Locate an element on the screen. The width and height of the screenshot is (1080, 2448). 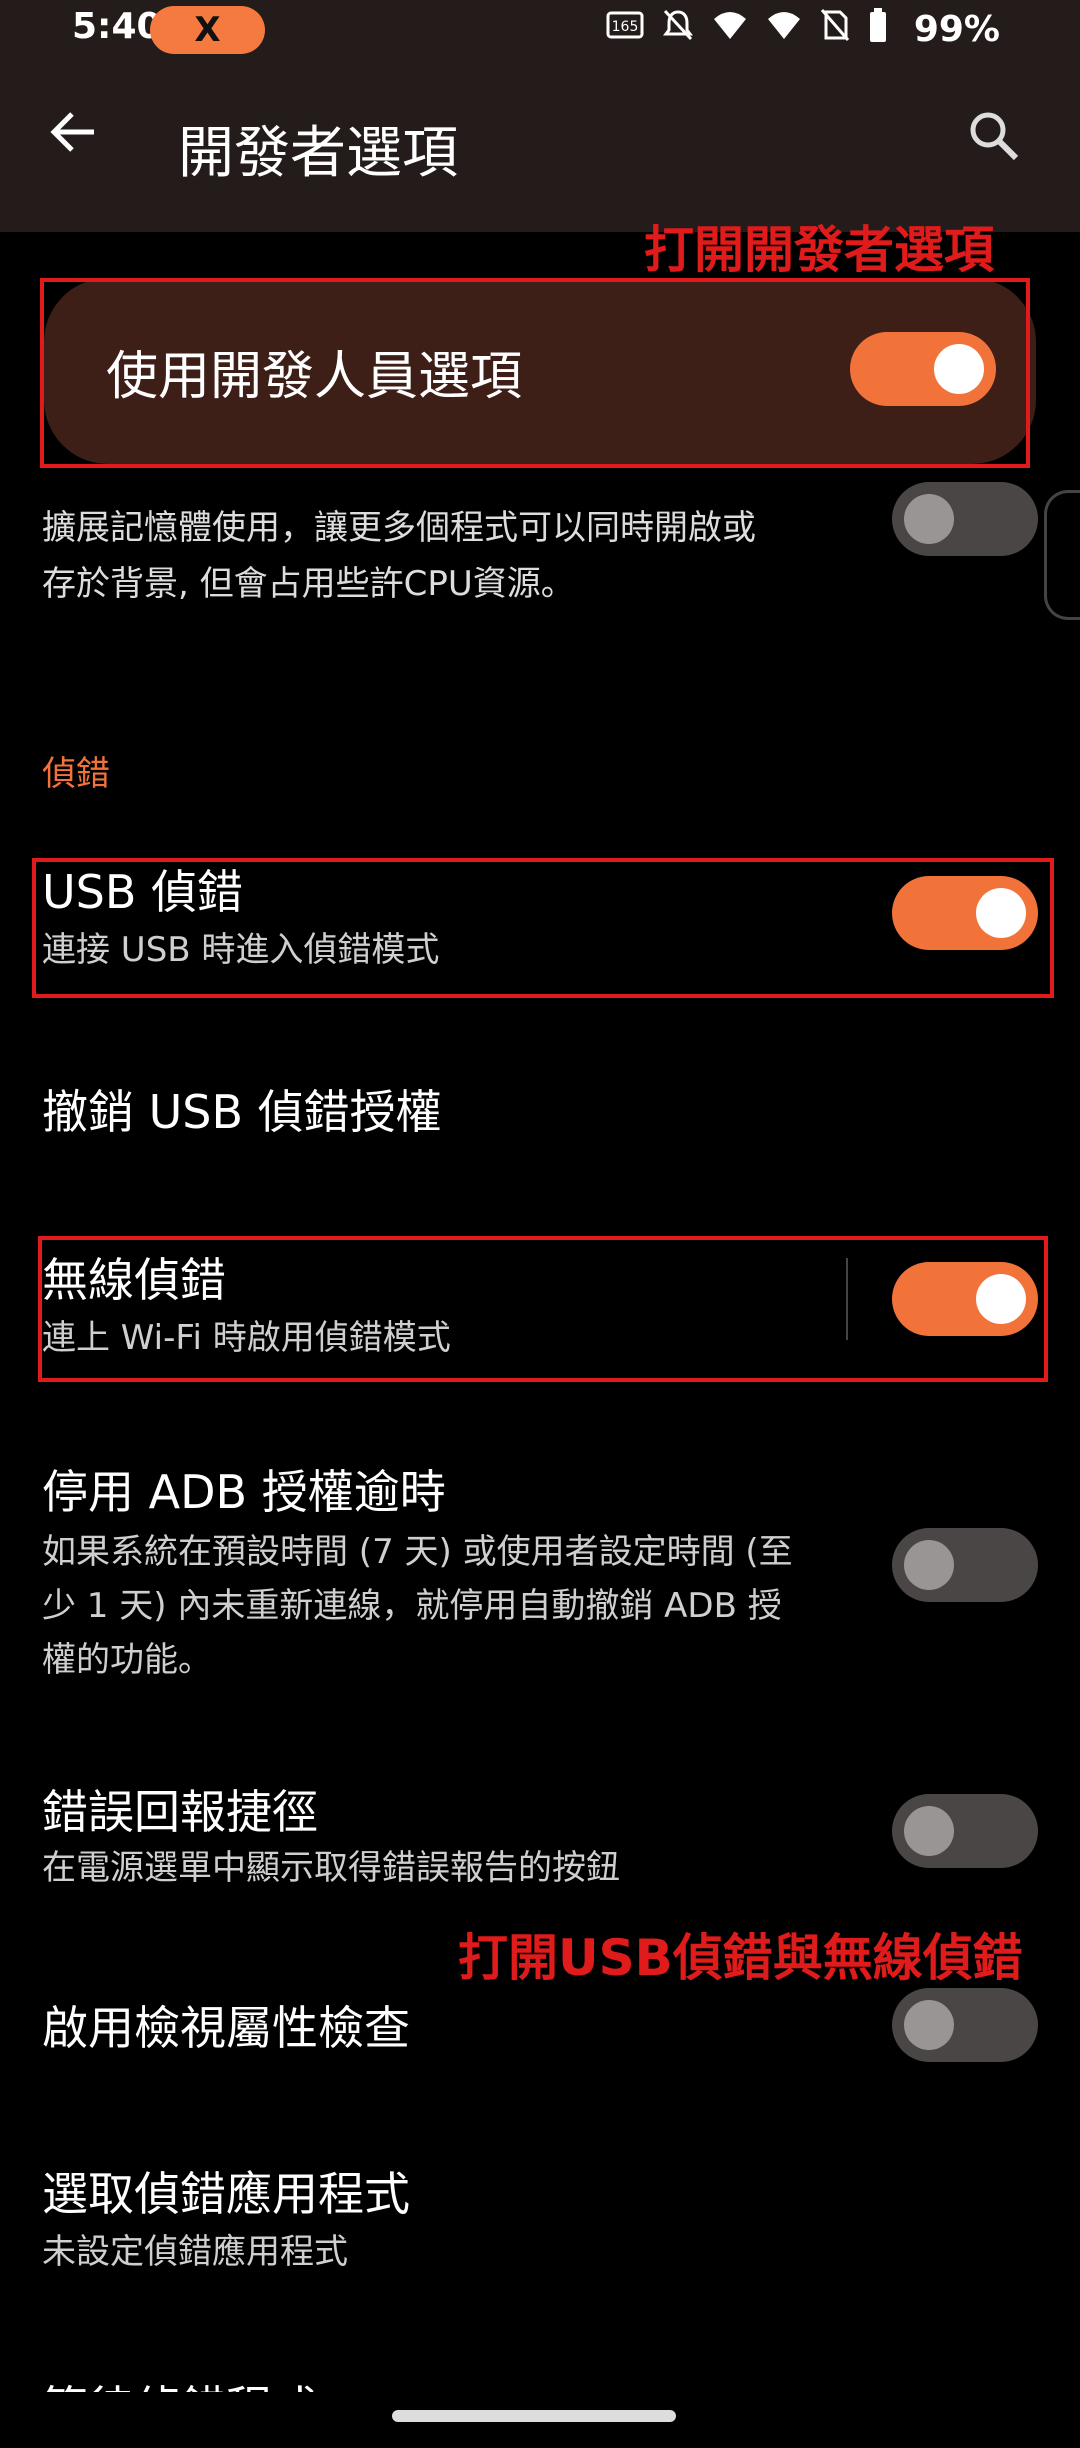
select-debug-app-subtitle: 未設定偵錯應用程式 is located at coordinates (195, 2252).